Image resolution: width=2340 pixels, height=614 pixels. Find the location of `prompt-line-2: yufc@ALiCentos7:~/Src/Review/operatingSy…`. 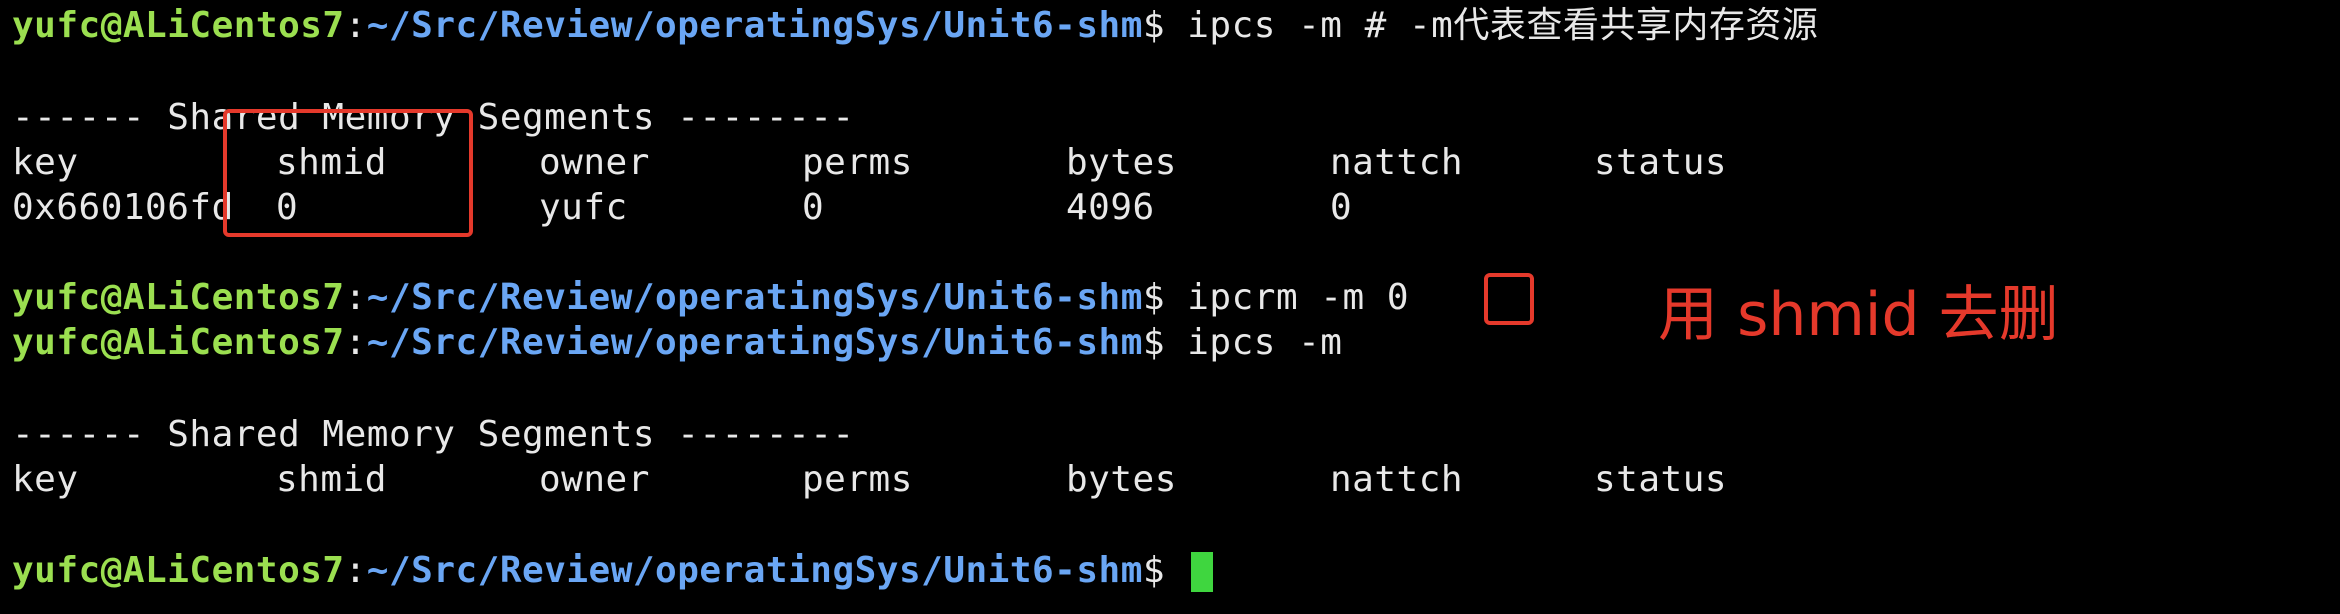

prompt-line-2: yufc@ALiCentos7:~/Src/Review/operatingSy… is located at coordinates (710, 298).